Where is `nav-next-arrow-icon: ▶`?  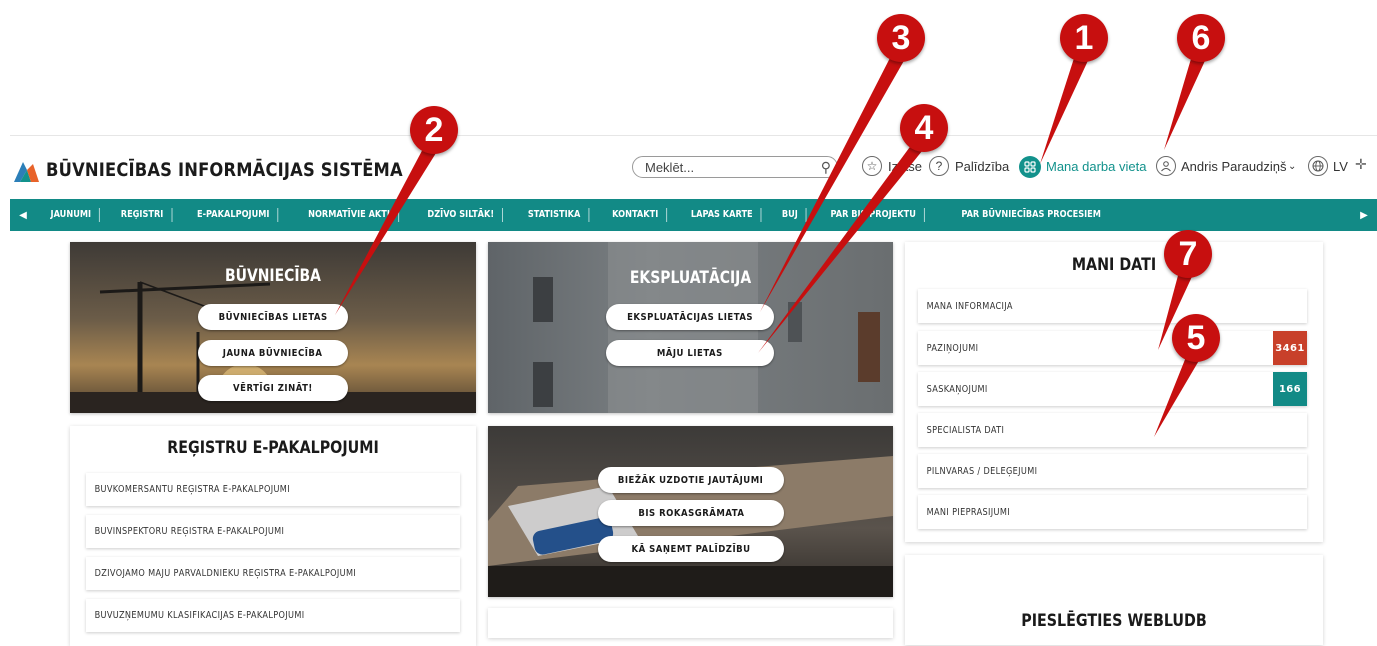 nav-next-arrow-icon: ▶ is located at coordinates (1364, 215).